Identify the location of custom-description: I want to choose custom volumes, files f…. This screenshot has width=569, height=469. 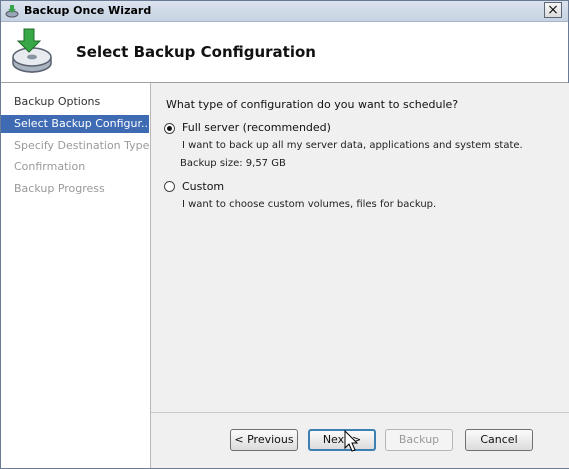
(309, 204).